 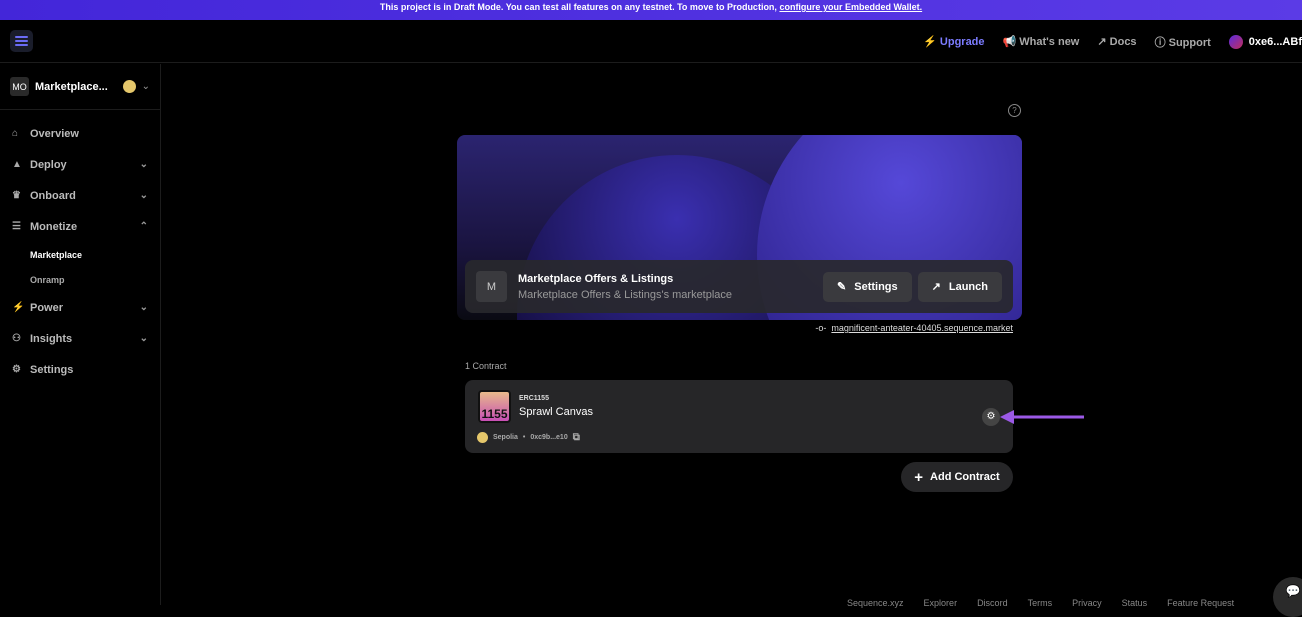 What do you see at coordinates (80, 307) in the screenshot?
I see `sidebar-item-power: ⚡ Power ⌄` at bounding box center [80, 307].